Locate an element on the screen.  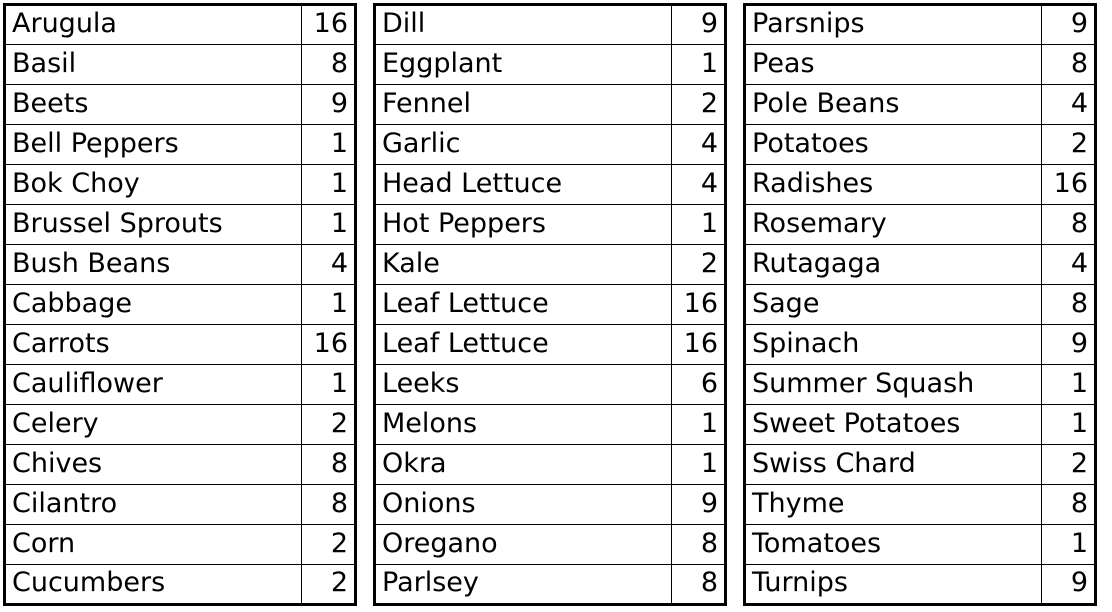
table-row: Dill 9 is located at coordinates (550, 24).